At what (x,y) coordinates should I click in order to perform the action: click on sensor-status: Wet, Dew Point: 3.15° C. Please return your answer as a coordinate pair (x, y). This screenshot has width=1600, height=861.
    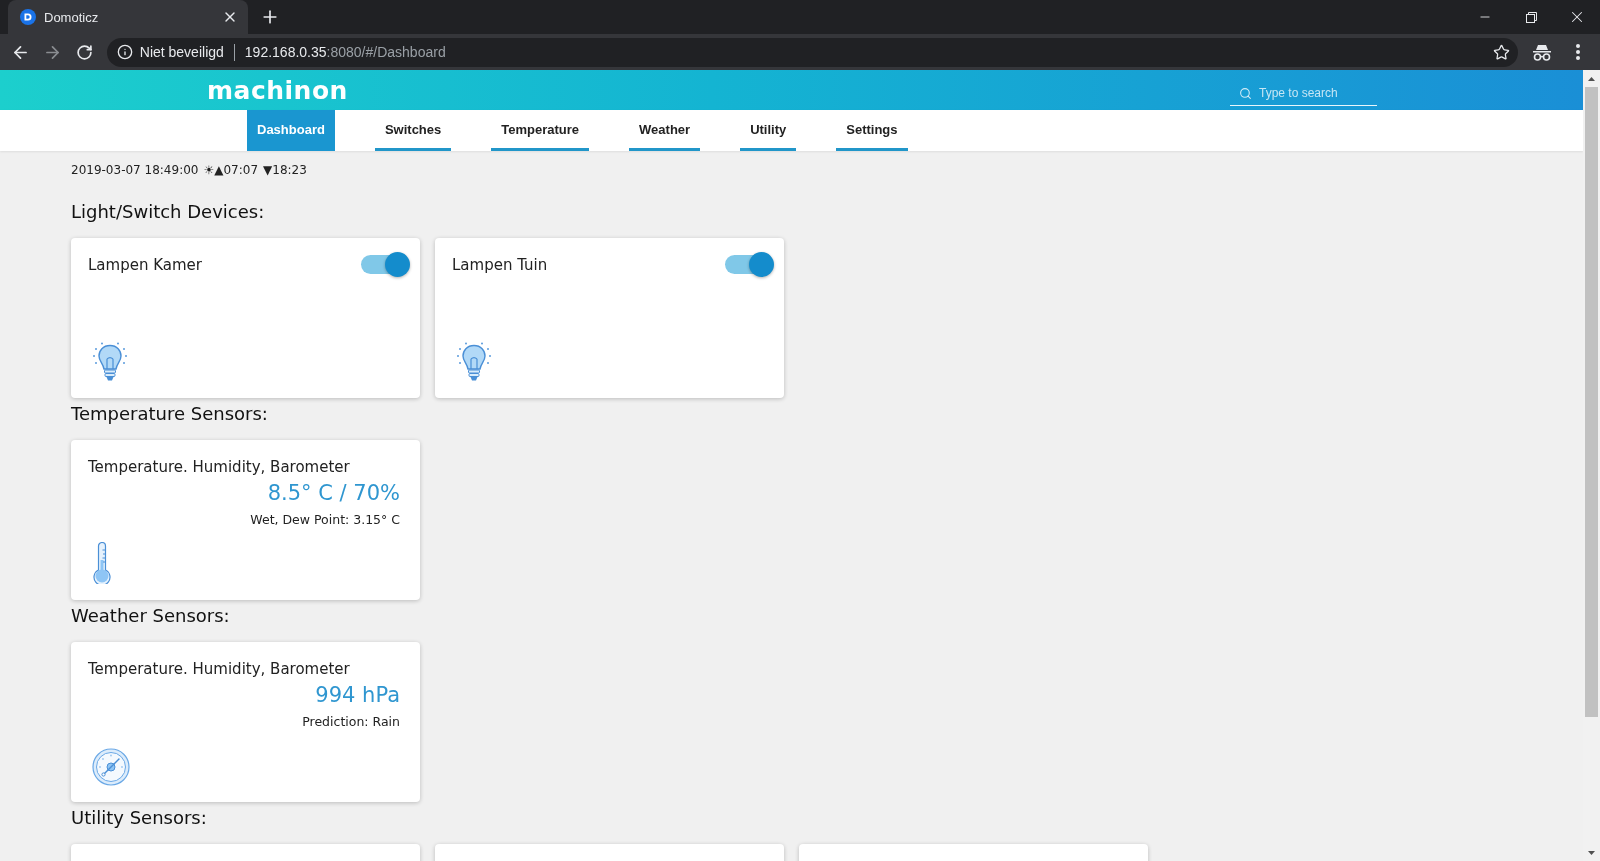
    Looking at the image, I should click on (325, 520).